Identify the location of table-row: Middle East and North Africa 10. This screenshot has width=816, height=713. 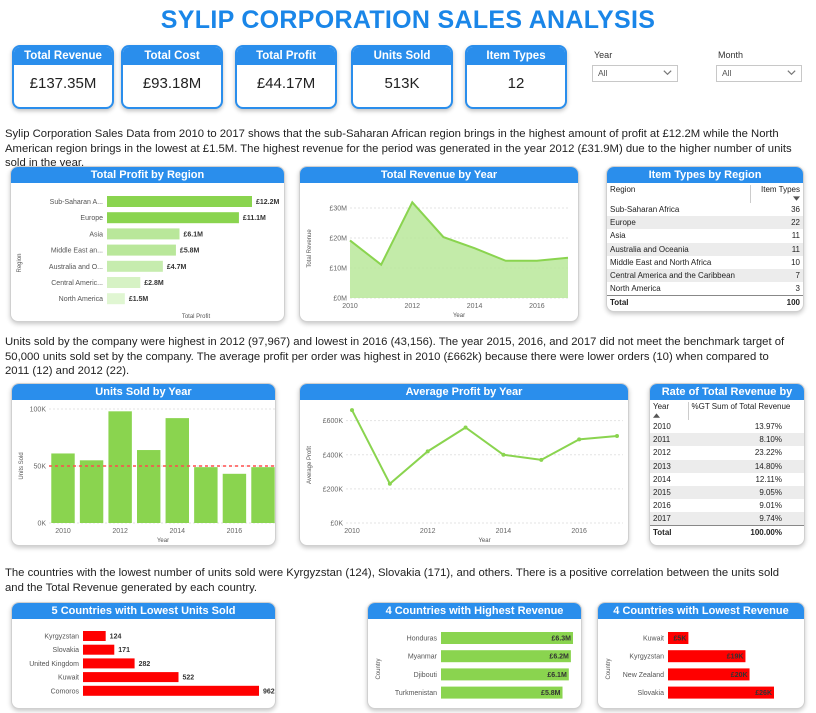
(705, 262).